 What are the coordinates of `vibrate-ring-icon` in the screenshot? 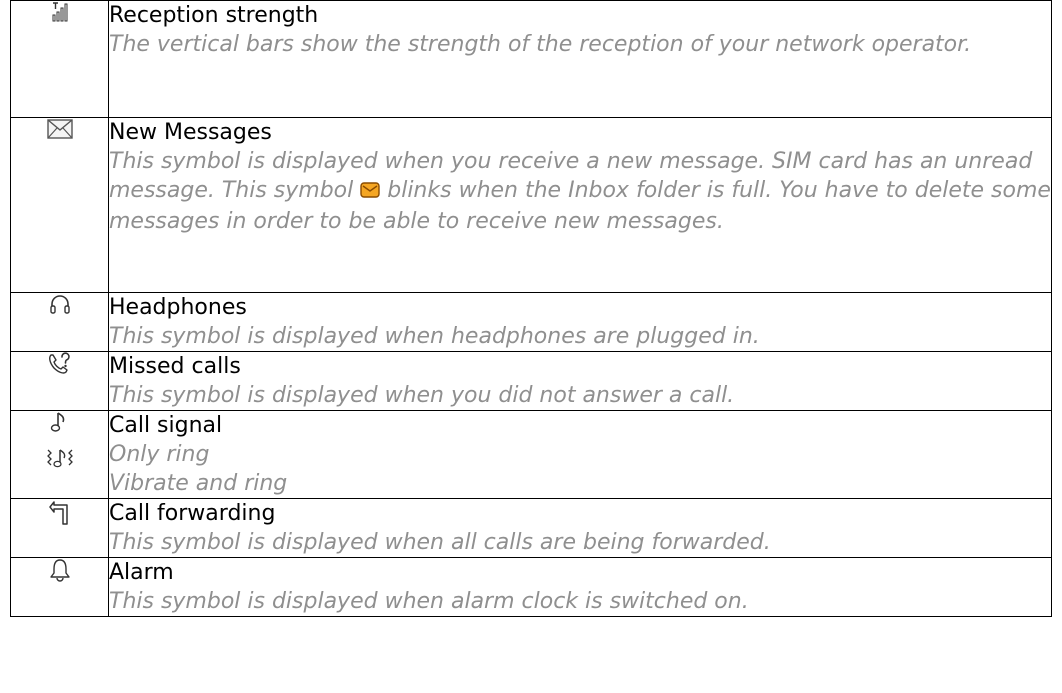 It's located at (60, 458).